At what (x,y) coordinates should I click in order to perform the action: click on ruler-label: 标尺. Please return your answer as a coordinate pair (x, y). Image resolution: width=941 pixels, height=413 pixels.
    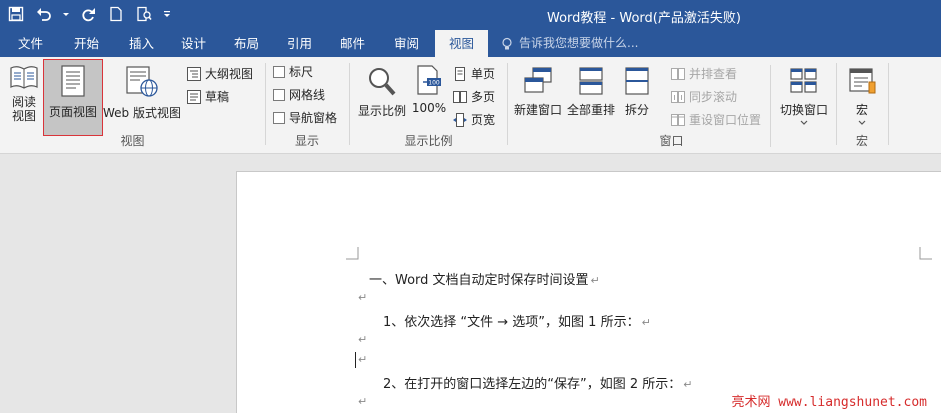
    Looking at the image, I should click on (301, 72).